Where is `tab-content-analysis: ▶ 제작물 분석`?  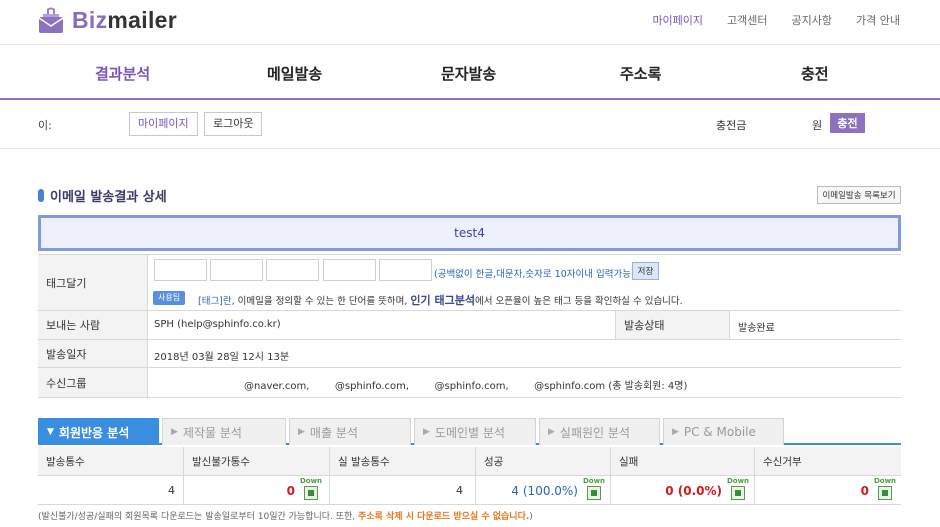
tab-content-analysis: ▶ 제작물 분석 is located at coordinates (224, 431).